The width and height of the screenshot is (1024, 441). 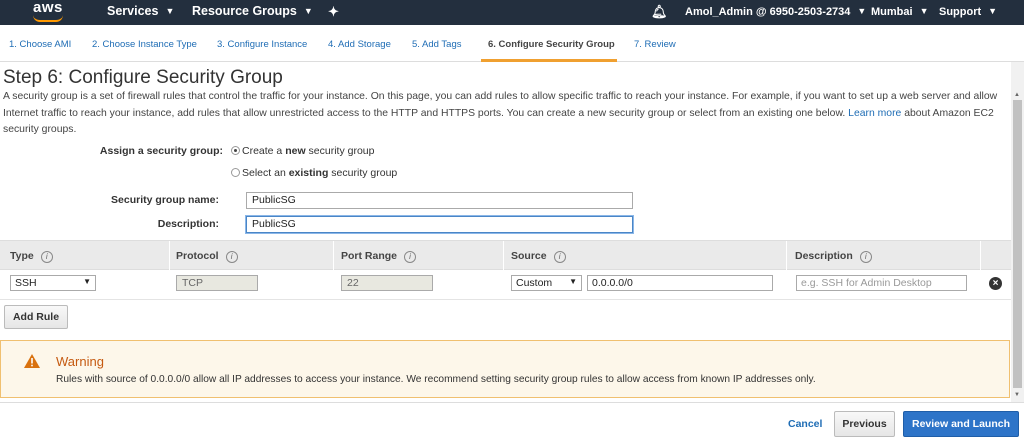 What do you see at coordinates (333, 12) in the screenshot?
I see `pin-icon: ✦` at bounding box center [333, 12].